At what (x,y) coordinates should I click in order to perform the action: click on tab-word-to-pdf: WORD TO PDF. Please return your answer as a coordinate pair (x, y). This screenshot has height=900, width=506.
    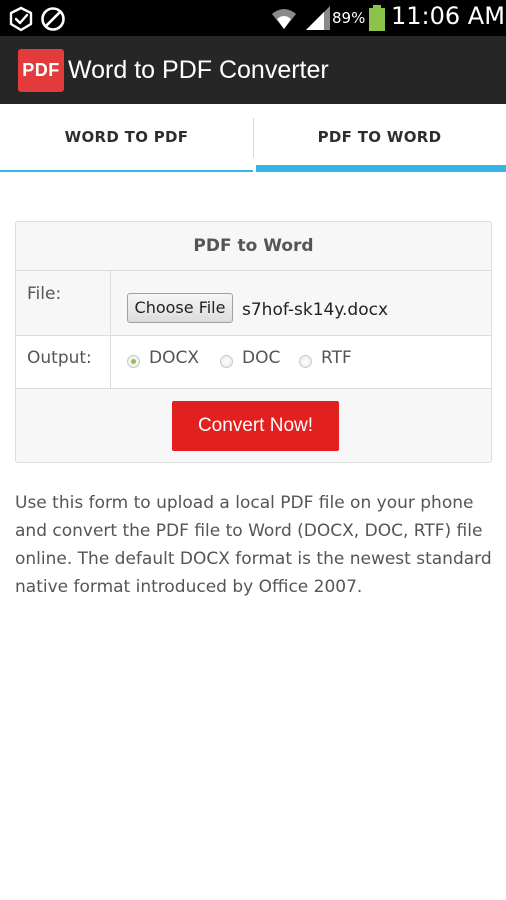
    Looking at the image, I should click on (126, 138).